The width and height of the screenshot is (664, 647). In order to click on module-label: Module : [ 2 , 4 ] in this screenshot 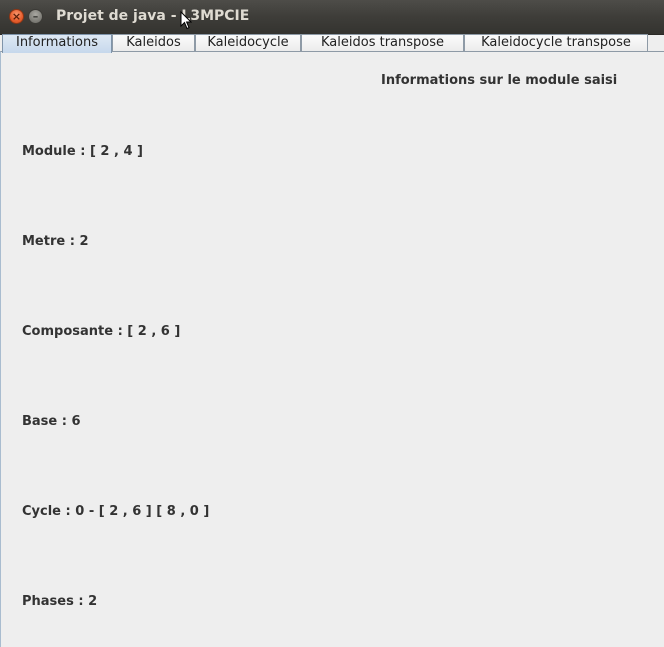, I will do `click(82, 151)`.